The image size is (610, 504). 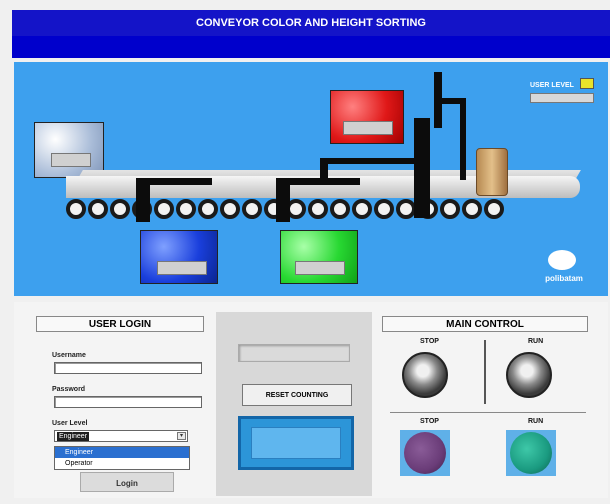 I want to click on run-lamp, so click(x=531, y=453).